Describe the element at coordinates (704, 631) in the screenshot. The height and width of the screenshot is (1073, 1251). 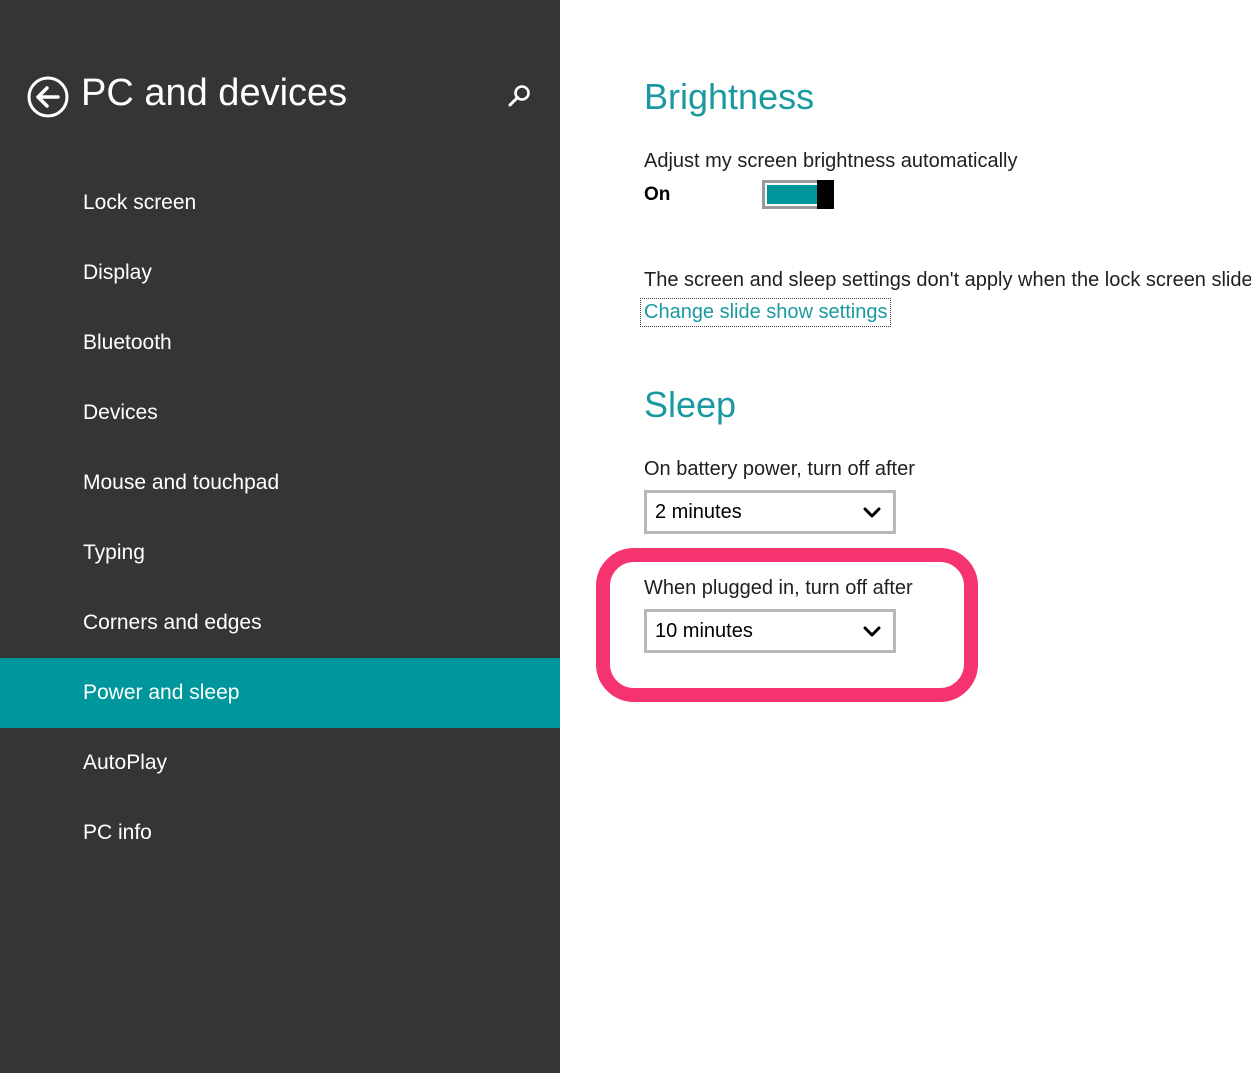
I see `plugged-sleep-value: 10 minutes` at that location.